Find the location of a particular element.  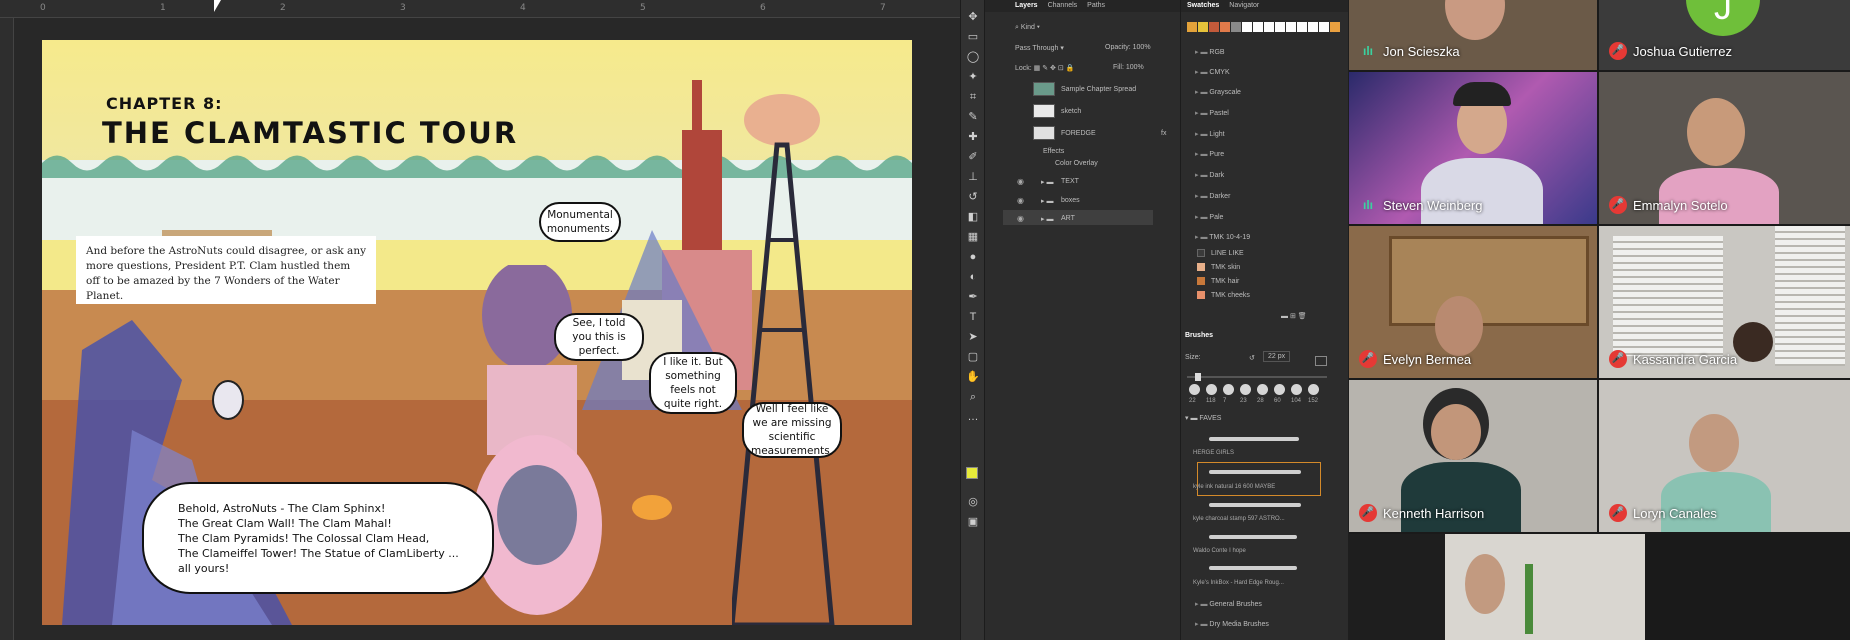

video-tile: 🎤 Kassandra Garcia is located at coordinates (1724, 302).